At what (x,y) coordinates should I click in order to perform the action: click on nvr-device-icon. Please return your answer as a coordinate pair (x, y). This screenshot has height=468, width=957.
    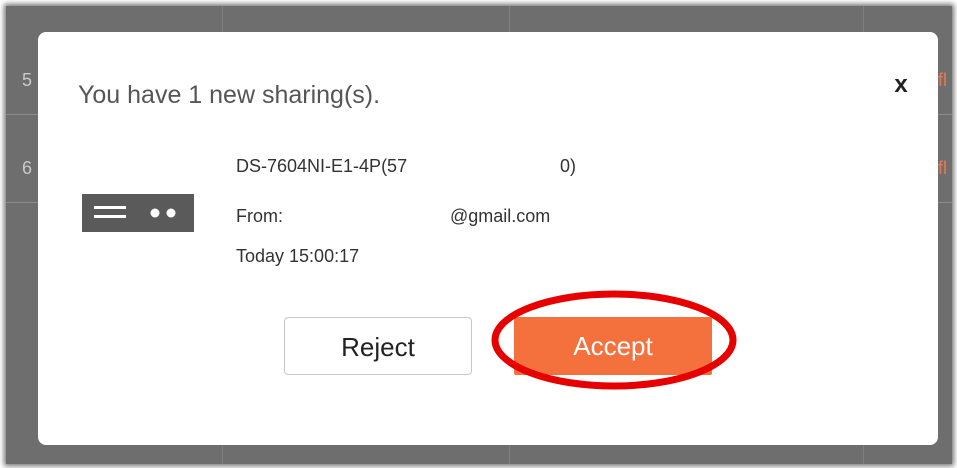
    Looking at the image, I should click on (138, 213).